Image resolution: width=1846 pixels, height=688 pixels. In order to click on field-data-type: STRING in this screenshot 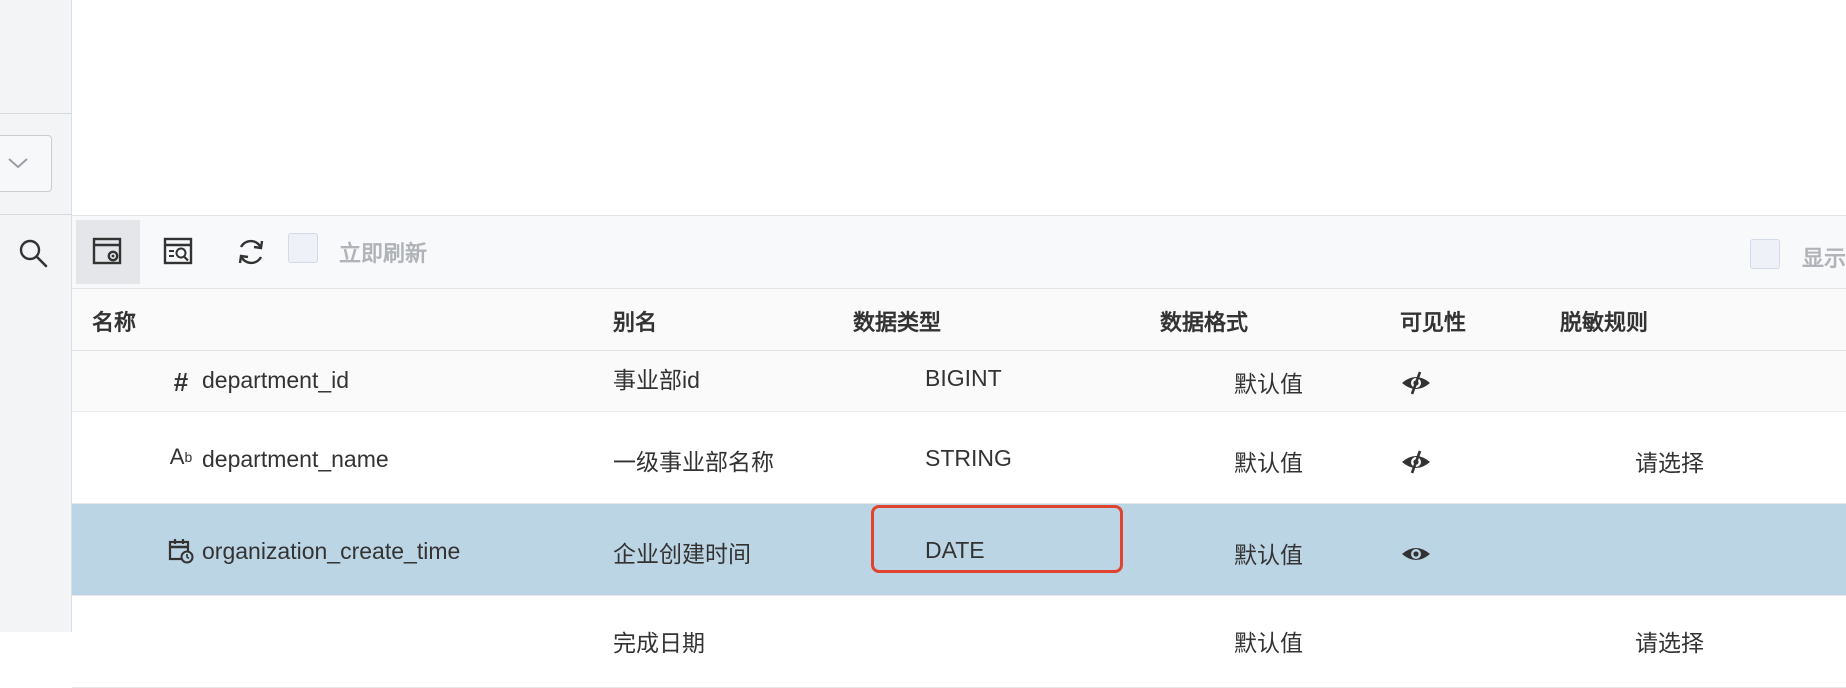, I will do `click(968, 458)`.